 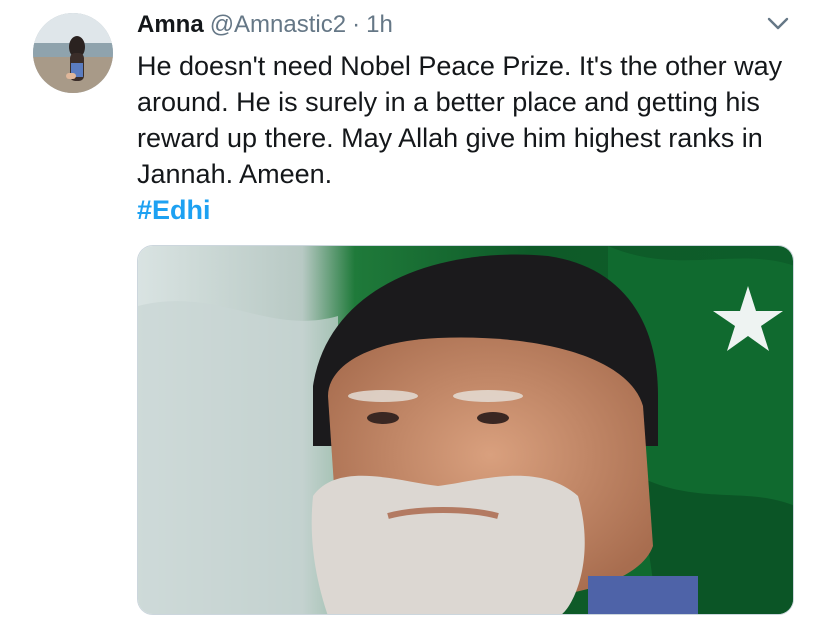 What do you see at coordinates (73, 53) in the screenshot?
I see `author-avatar` at bounding box center [73, 53].